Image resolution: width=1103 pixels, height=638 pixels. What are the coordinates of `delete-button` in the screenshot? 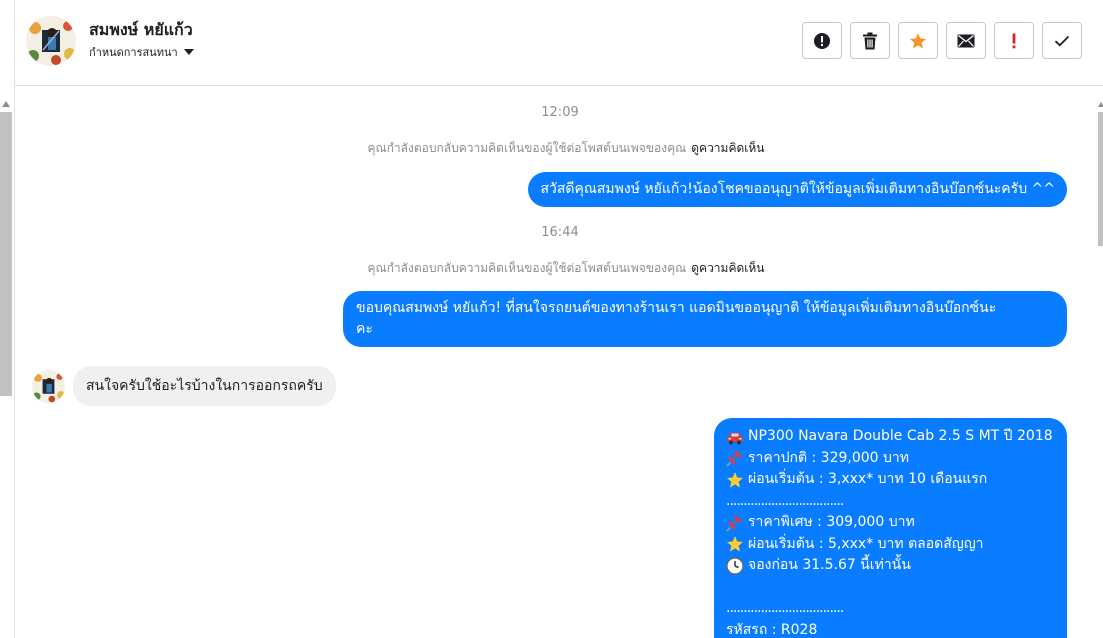 It's located at (870, 40).